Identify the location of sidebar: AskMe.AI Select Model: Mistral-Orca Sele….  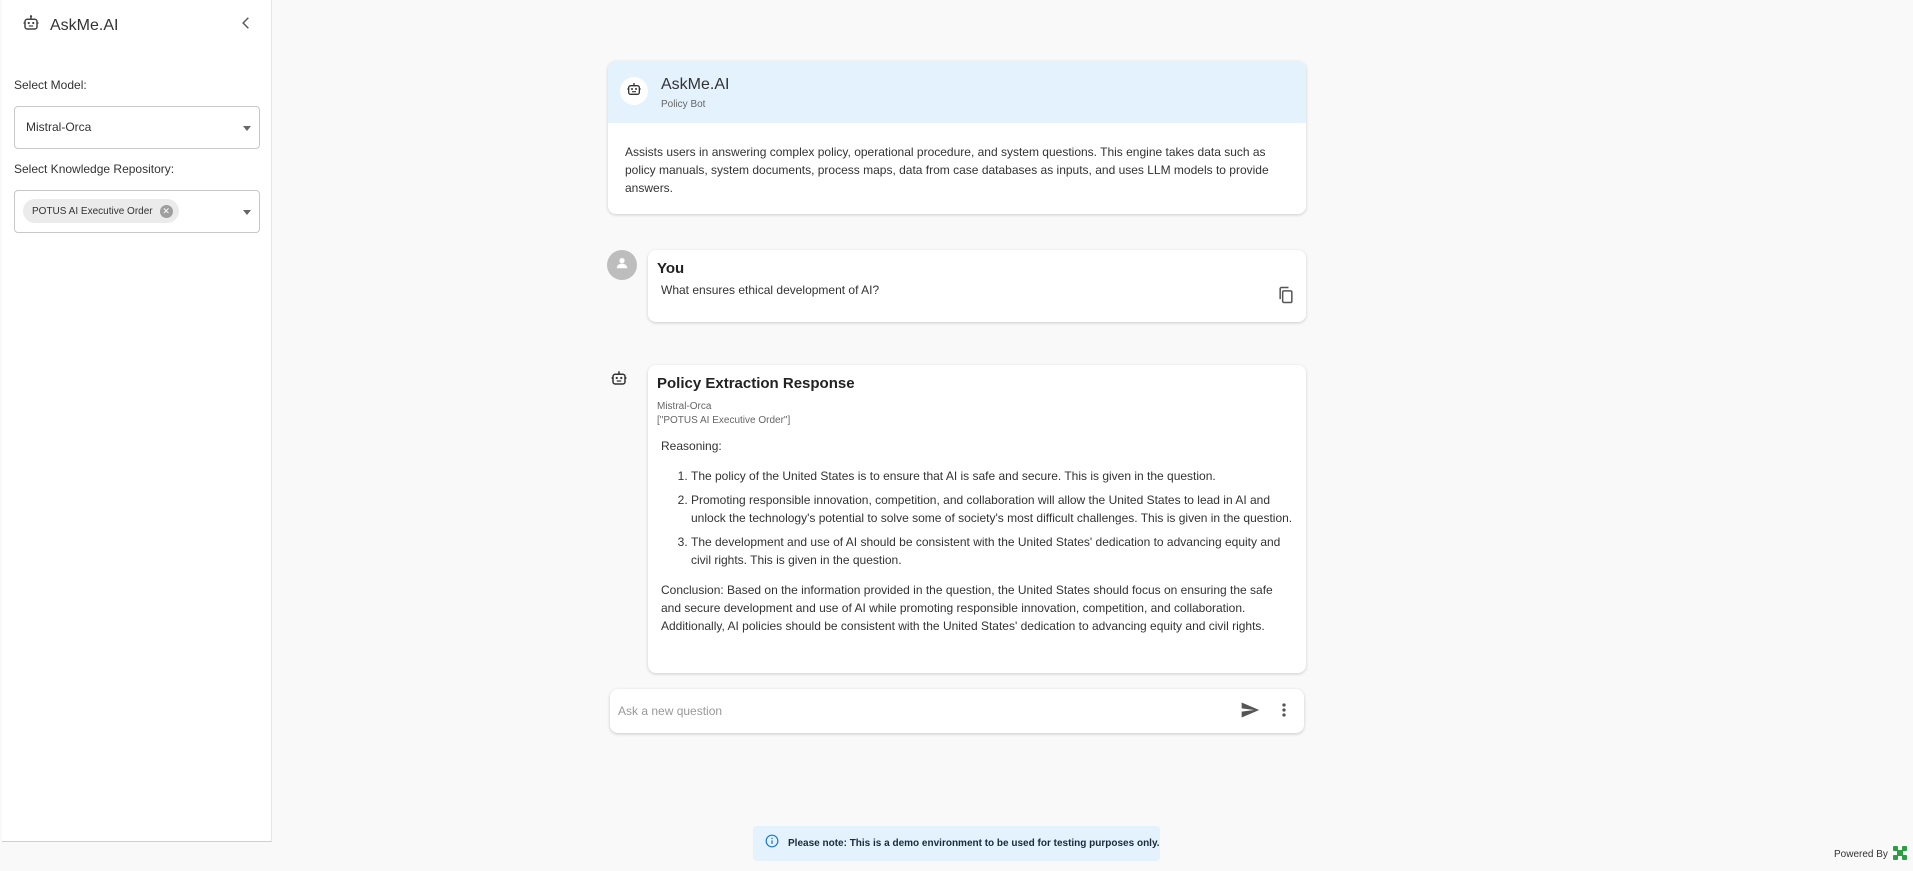
(137, 421).